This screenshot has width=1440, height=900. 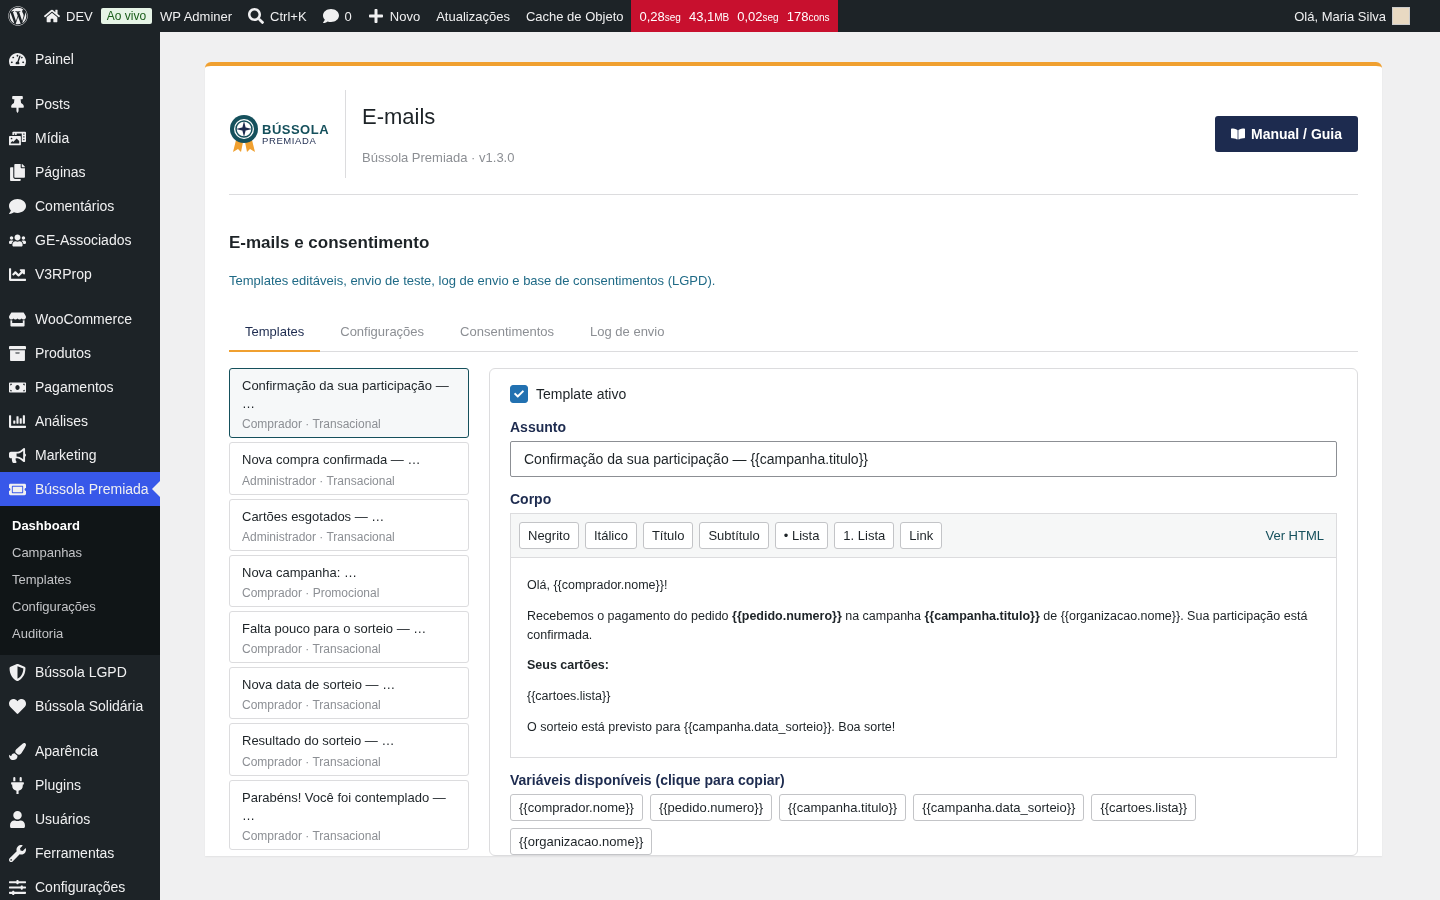 I want to click on template-meta: Comprador · Promocional, so click(x=311, y=592).